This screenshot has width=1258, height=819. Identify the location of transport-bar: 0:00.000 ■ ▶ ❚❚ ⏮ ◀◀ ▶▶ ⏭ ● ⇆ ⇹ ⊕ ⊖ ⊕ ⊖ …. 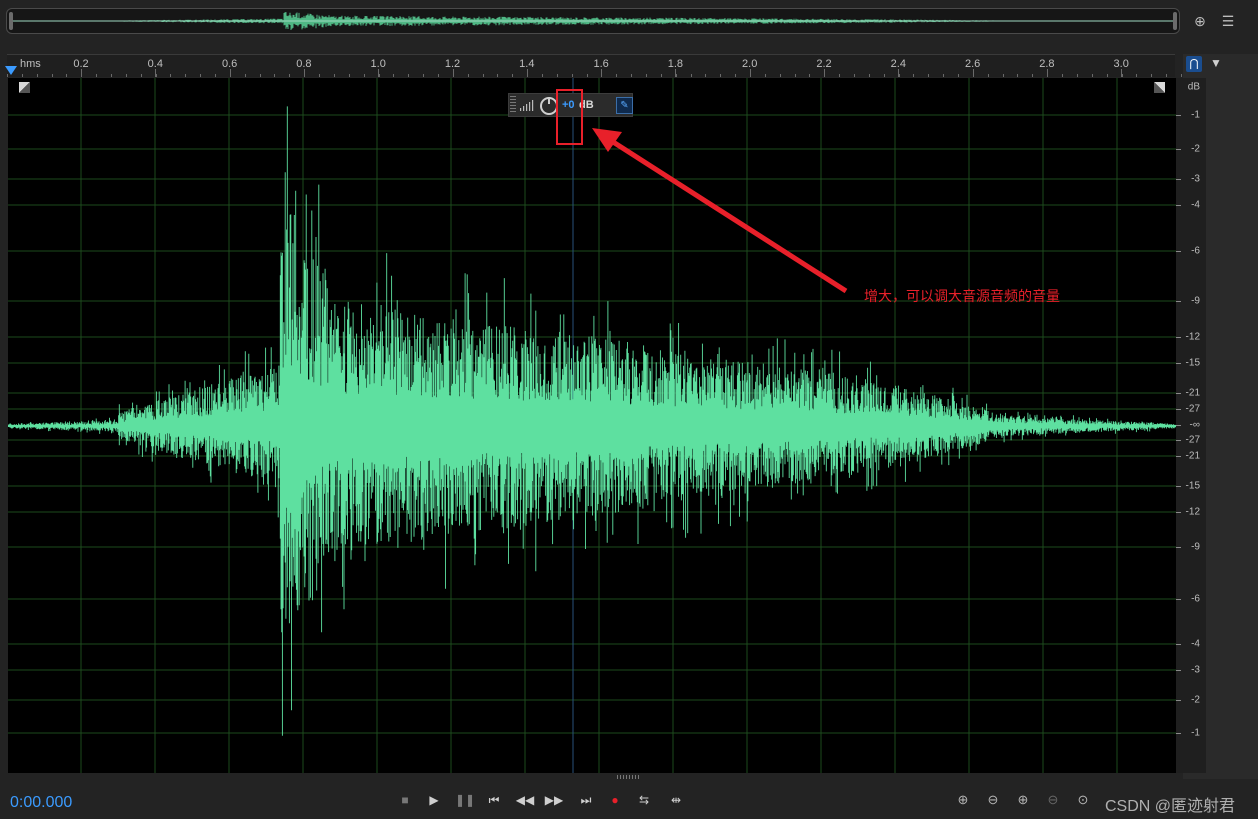
(629, 799).